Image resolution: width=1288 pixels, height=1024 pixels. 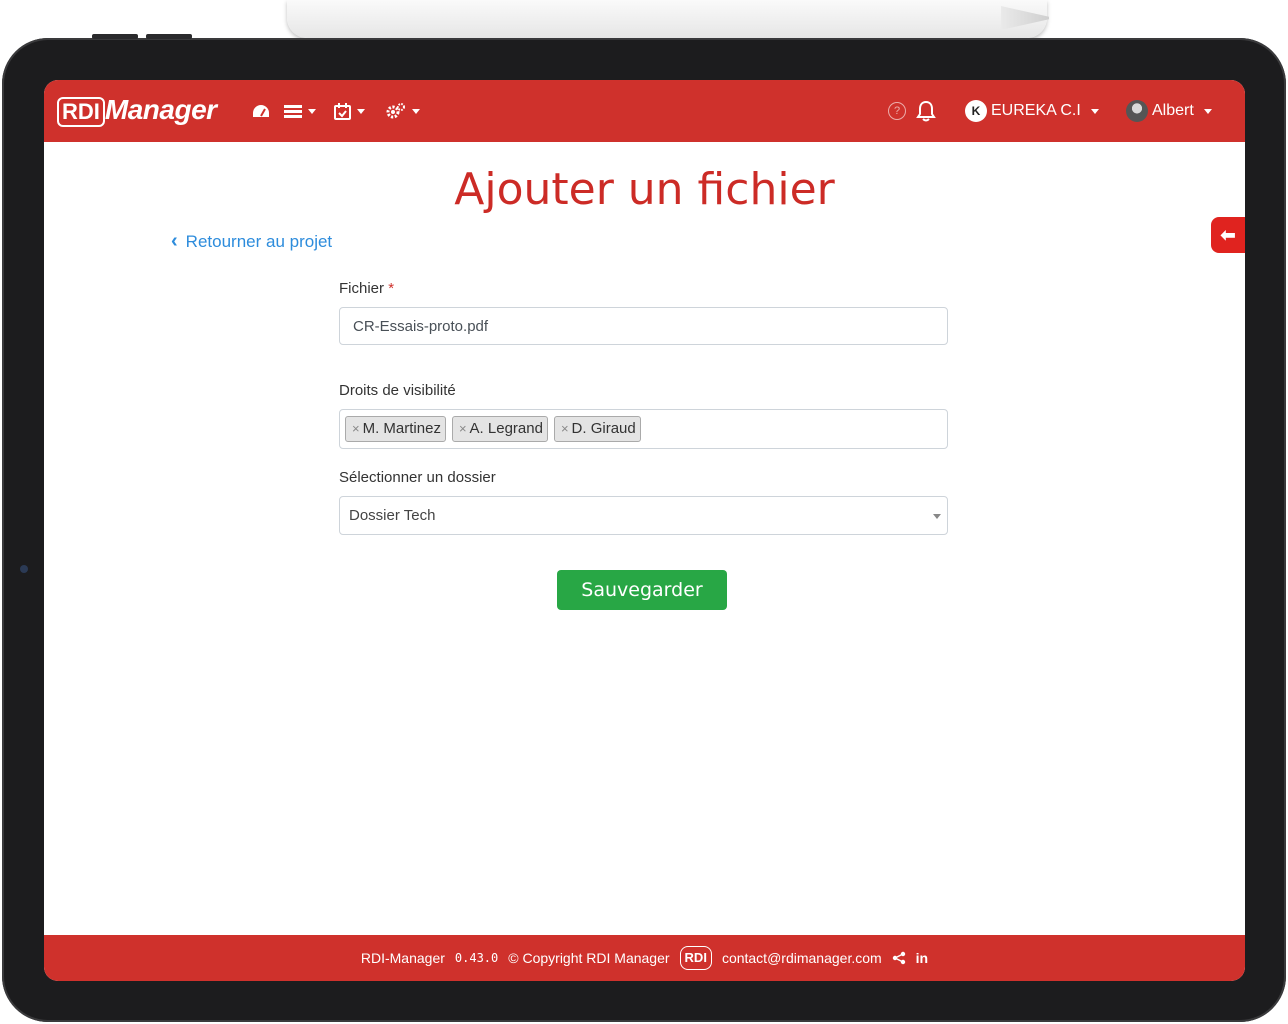 What do you see at coordinates (395, 111) in the screenshot?
I see `settings-icon` at bounding box center [395, 111].